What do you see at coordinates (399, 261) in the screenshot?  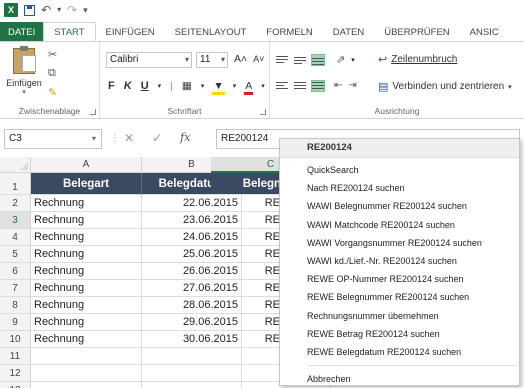 I see `context-menu-item: WAWI kd./Lief.-Nr. RE200124 suchen` at bounding box center [399, 261].